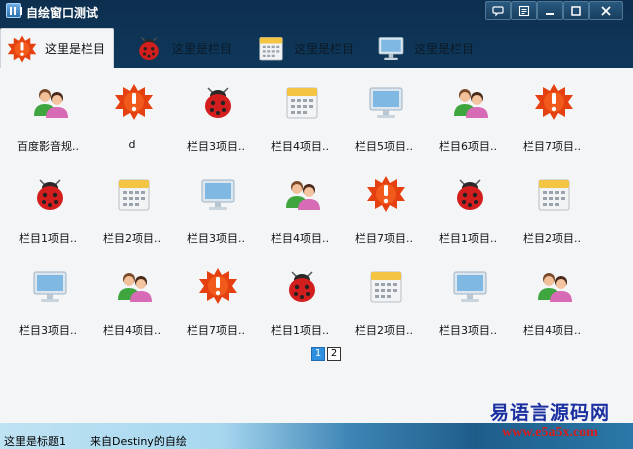  I want to click on title-bar: 自绘窗口测试, so click(316, 11).